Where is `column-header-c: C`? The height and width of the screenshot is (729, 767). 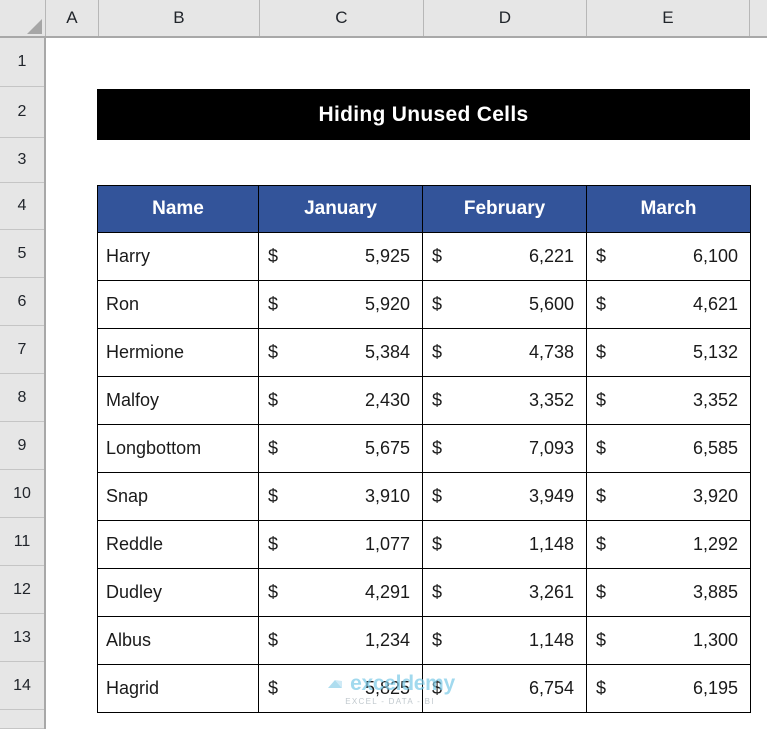
column-header-c: C is located at coordinates (342, 18).